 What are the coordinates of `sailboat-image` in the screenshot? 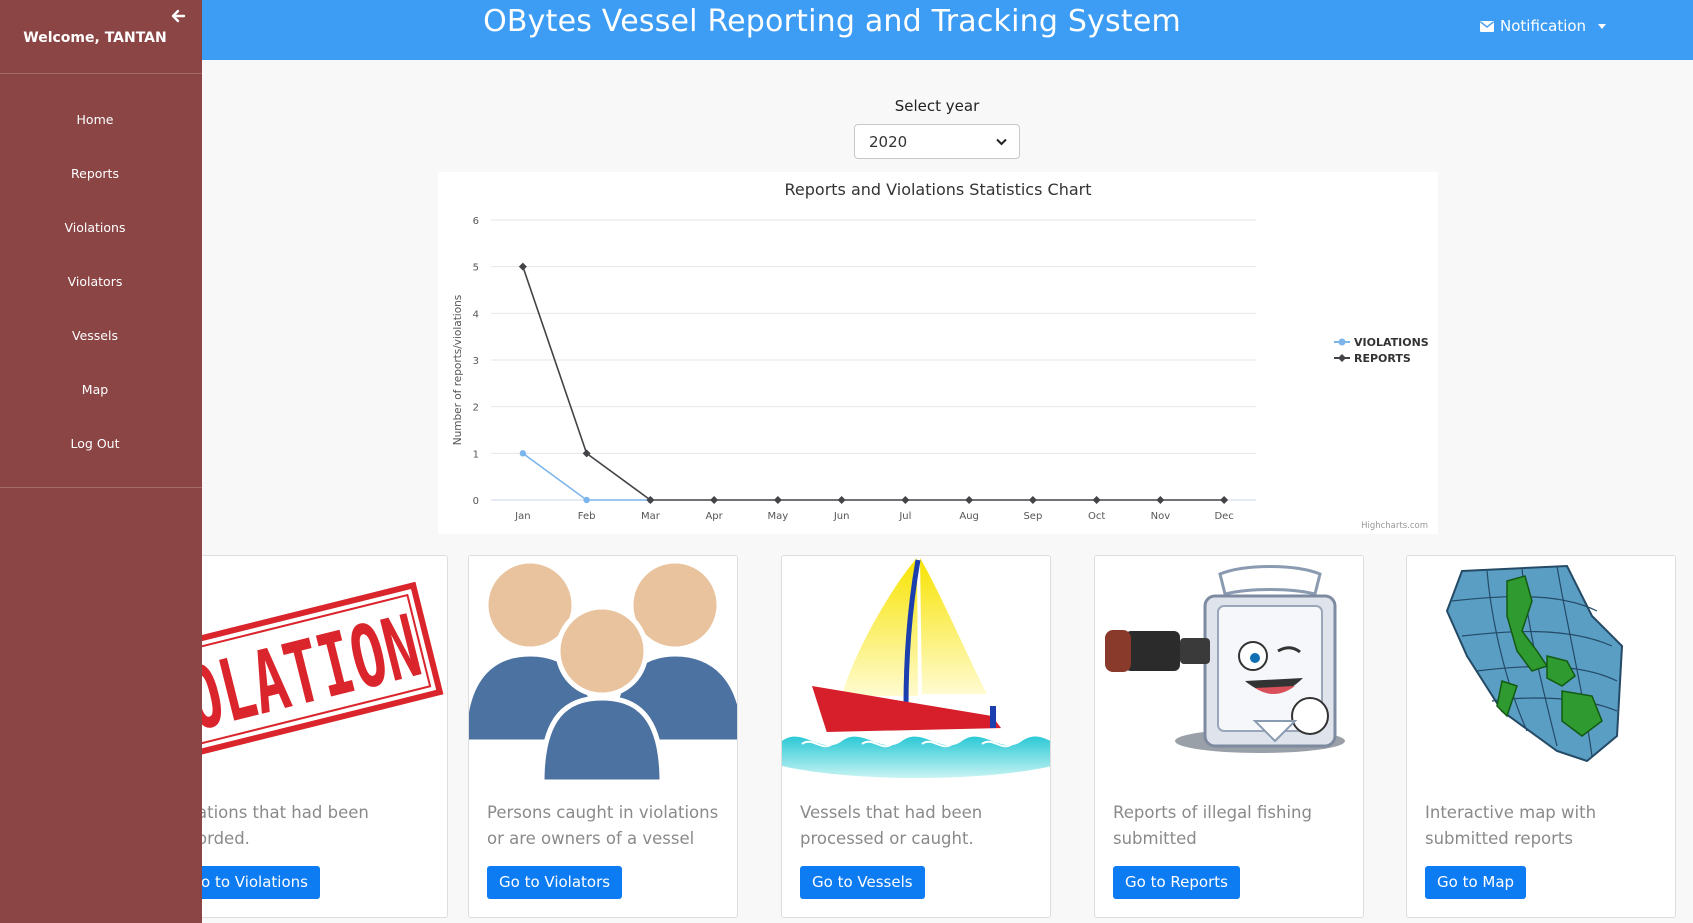 It's located at (916, 669).